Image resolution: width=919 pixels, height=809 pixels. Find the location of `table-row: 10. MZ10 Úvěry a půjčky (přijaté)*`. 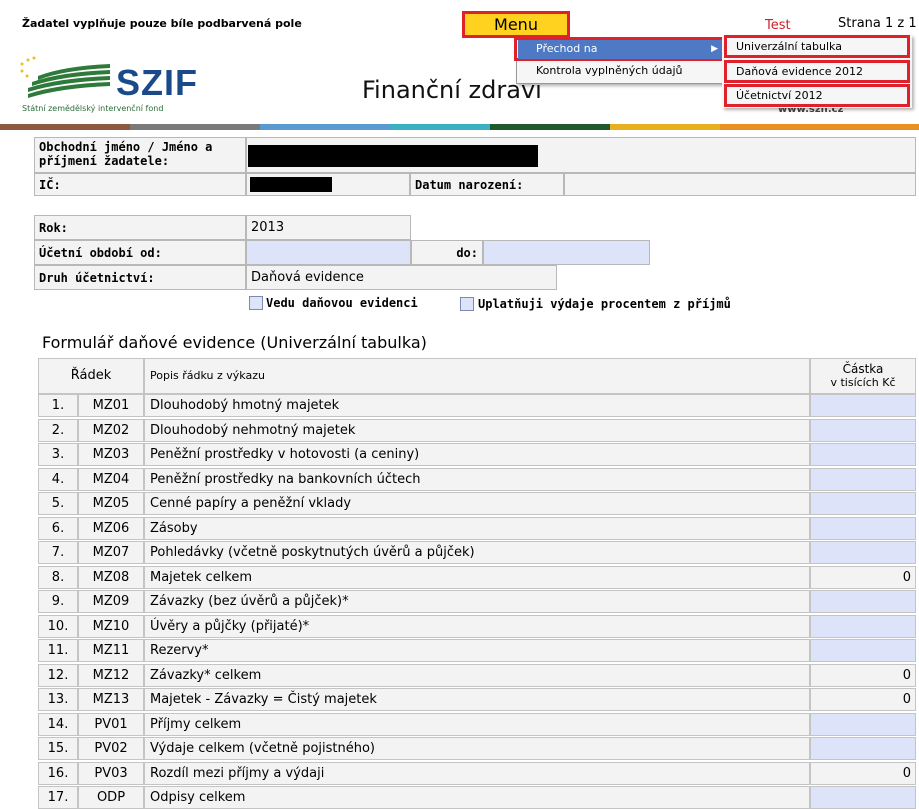

table-row: 10. MZ10 Úvěry a půjčky (přijaté)* is located at coordinates (477, 626).